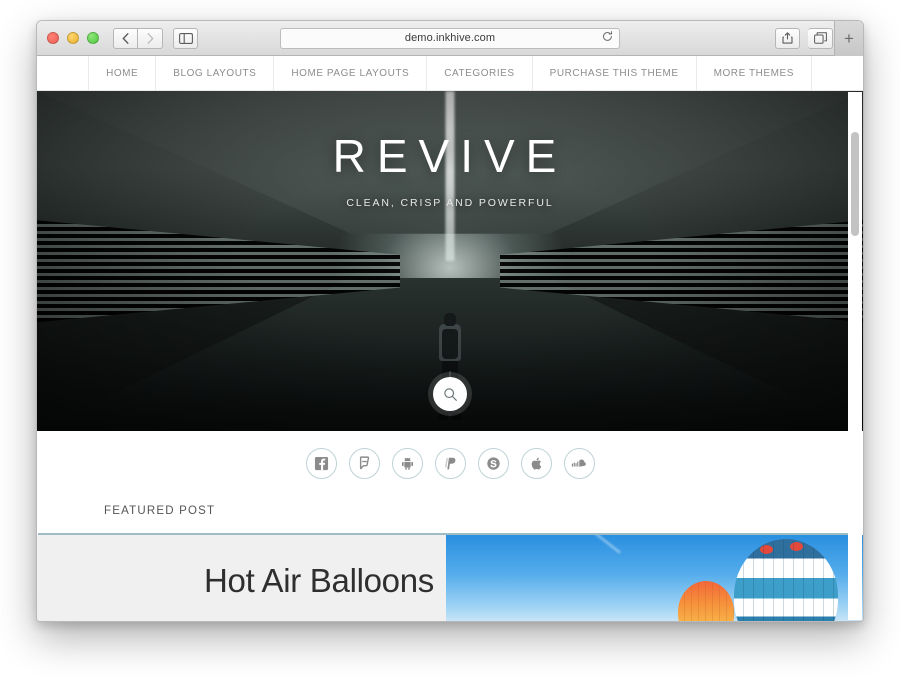  I want to click on site-logo: REVIVE, so click(450, 156).